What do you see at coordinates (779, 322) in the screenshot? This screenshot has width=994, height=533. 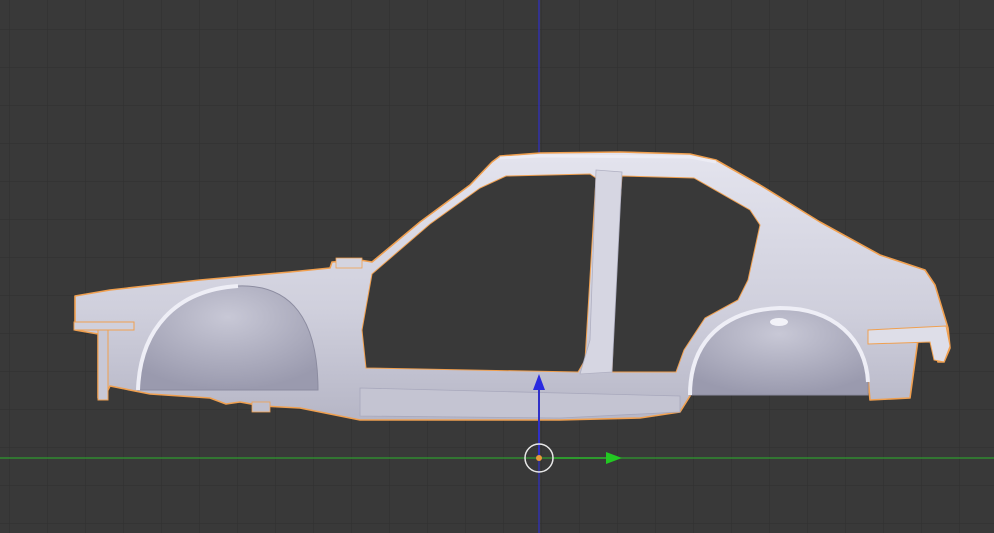 I see `rear-arch-hole` at bounding box center [779, 322].